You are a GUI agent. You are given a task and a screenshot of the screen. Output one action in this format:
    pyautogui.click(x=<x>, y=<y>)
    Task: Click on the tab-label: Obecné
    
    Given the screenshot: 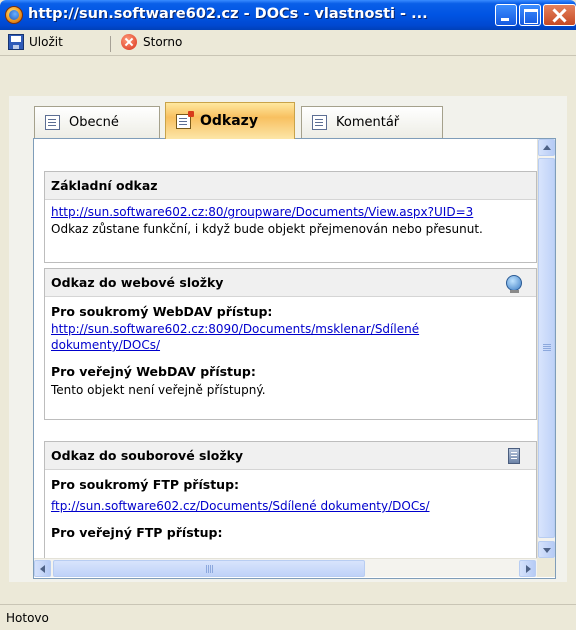 What is the action you would take?
    pyautogui.click(x=94, y=122)
    